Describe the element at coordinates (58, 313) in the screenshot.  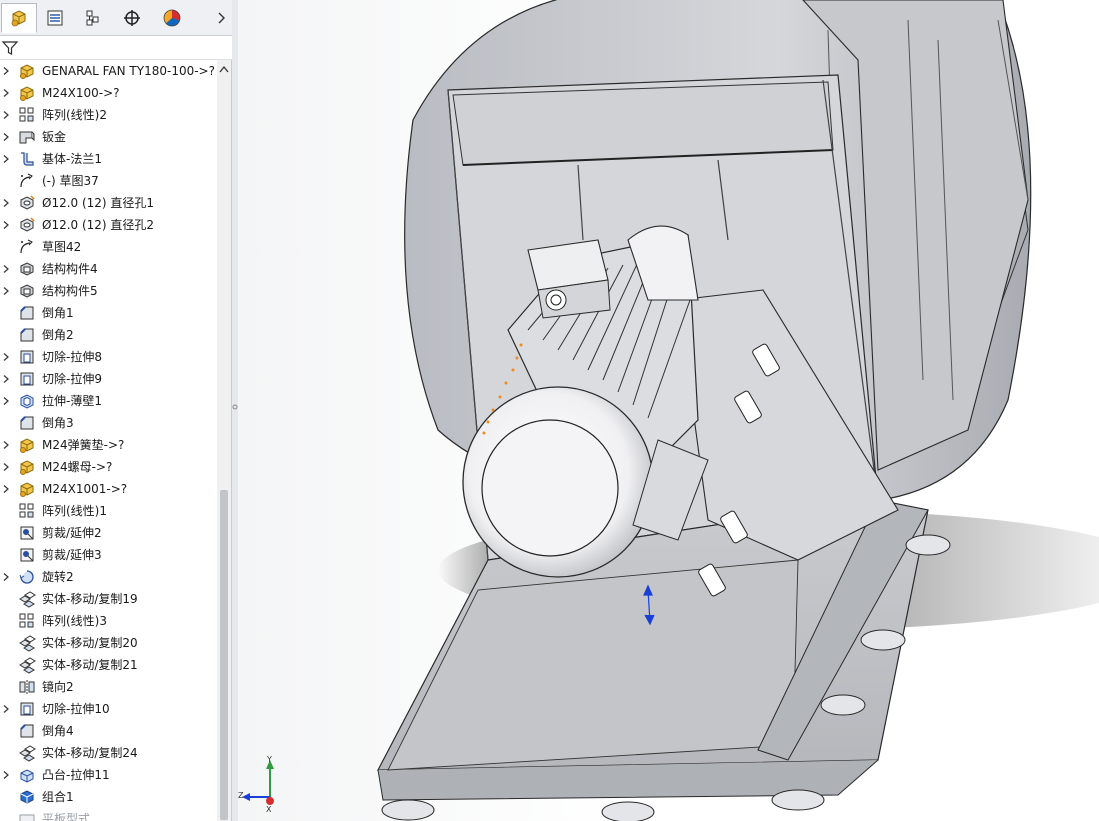
I see `tree-item-label: 倒角1` at that location.